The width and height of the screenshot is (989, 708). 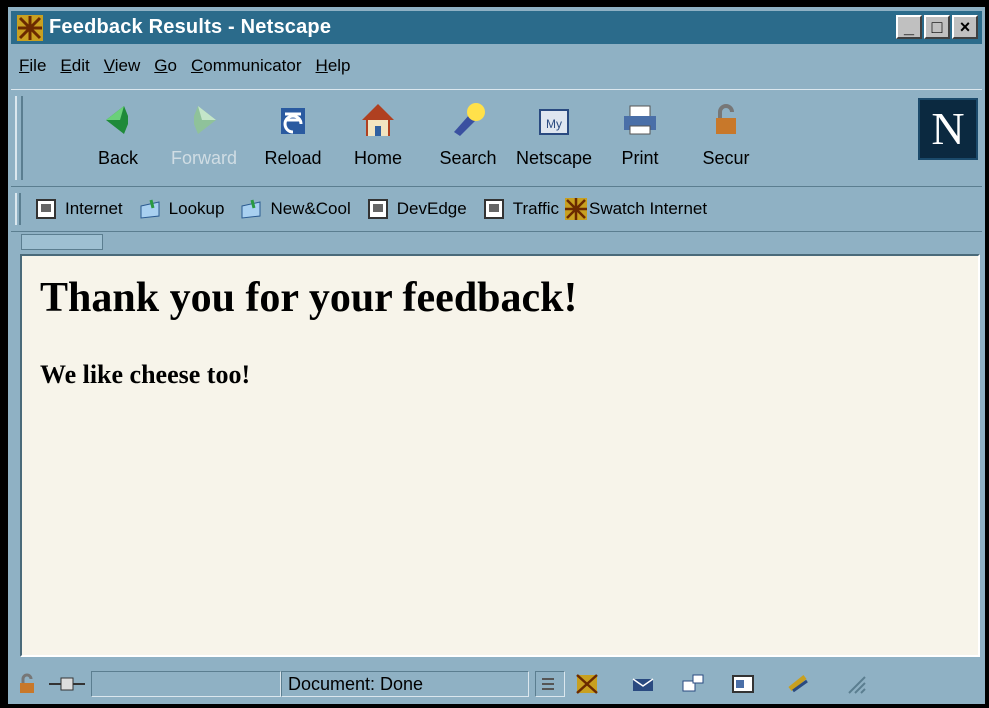 I want to click on bookmark-devedge-label: DevEdge, so click(x=431, y=208).